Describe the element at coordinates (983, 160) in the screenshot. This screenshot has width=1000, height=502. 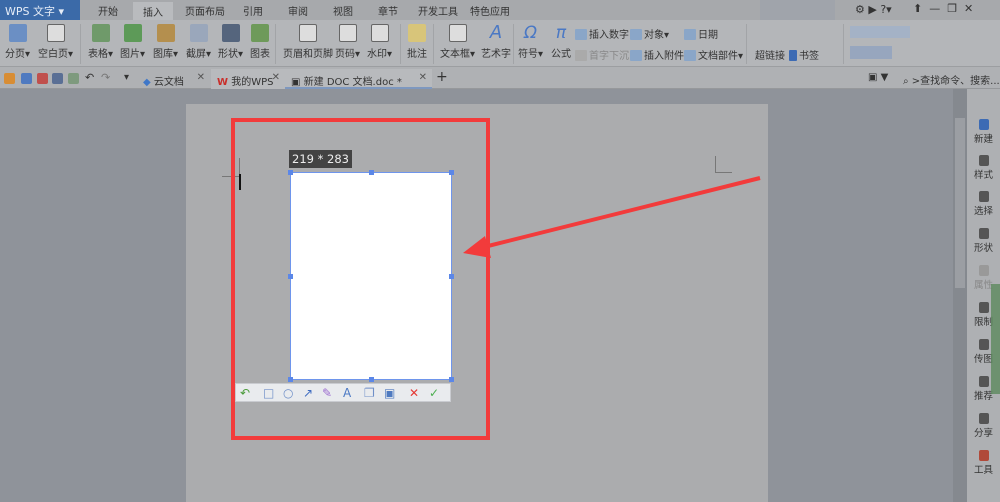
I see `style-icon` at that location.